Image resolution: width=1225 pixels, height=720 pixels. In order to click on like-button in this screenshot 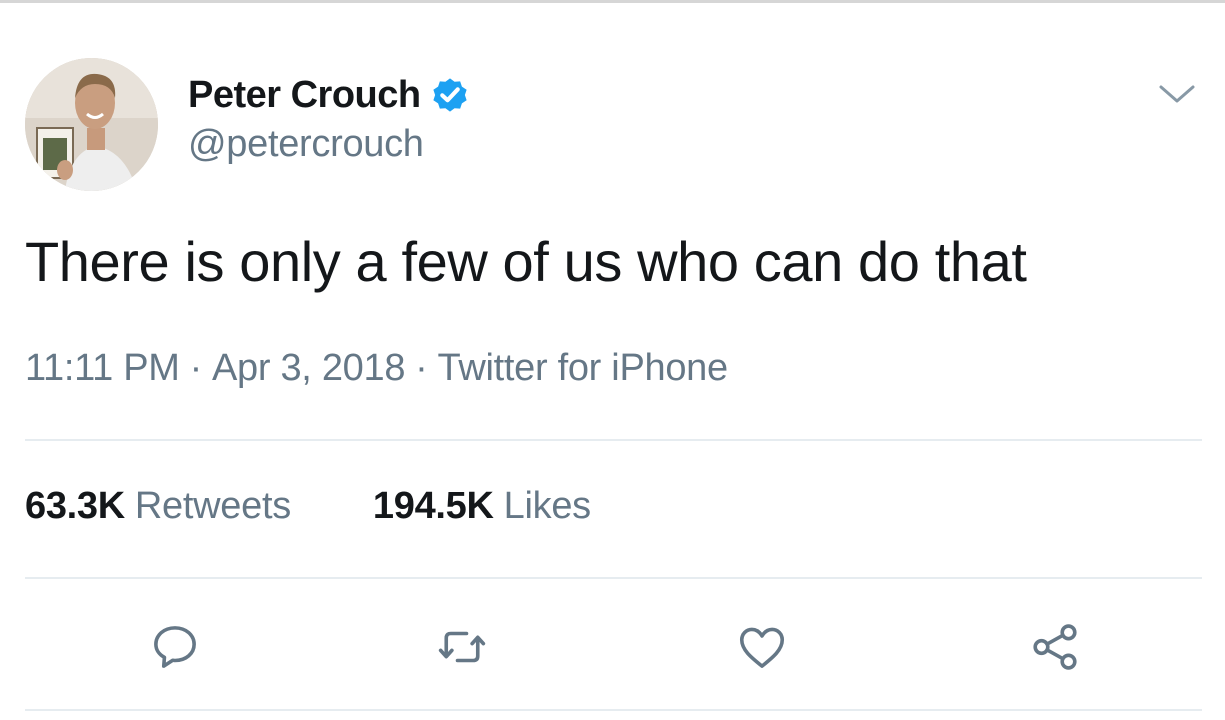, I will do `click(762, 647)`.